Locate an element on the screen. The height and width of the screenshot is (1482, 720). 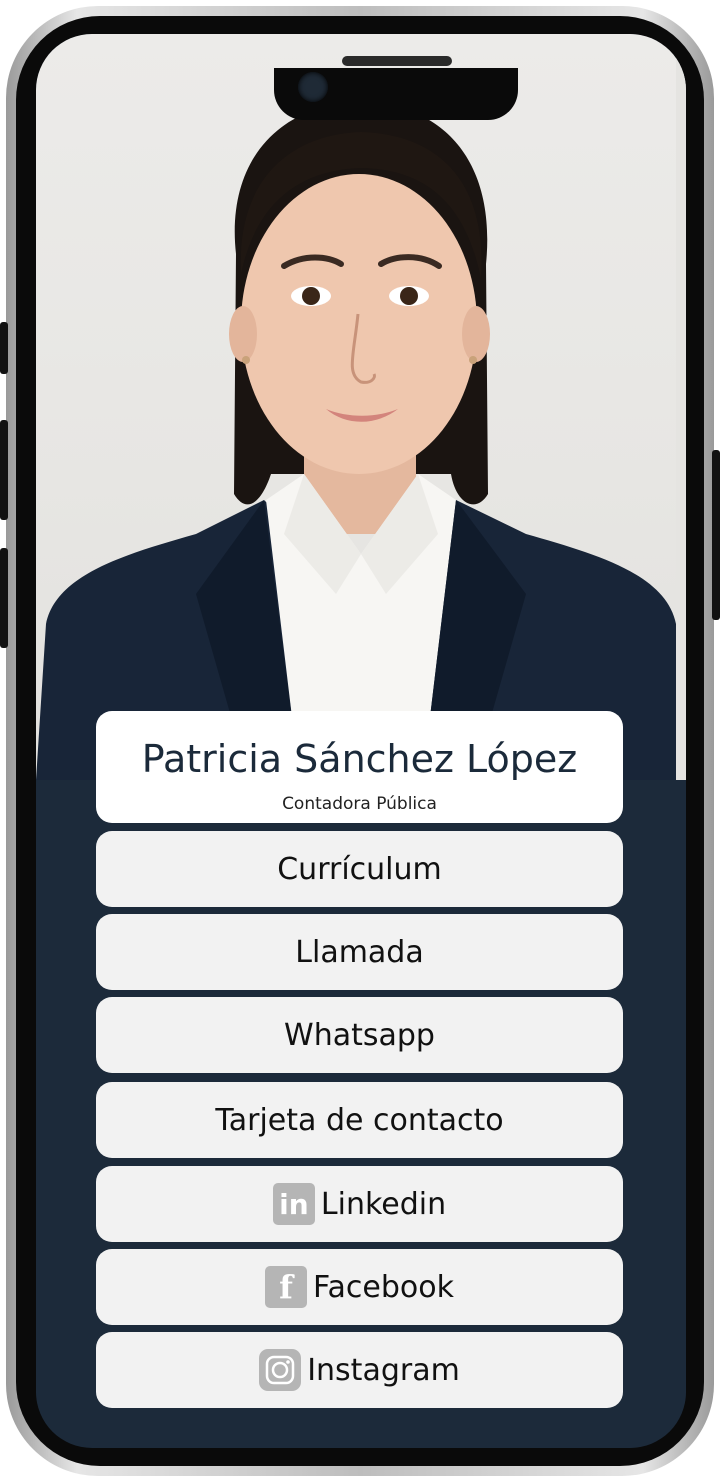
contact-card-label: Tarjeta de contacto is located at coordinates (359, 1120).